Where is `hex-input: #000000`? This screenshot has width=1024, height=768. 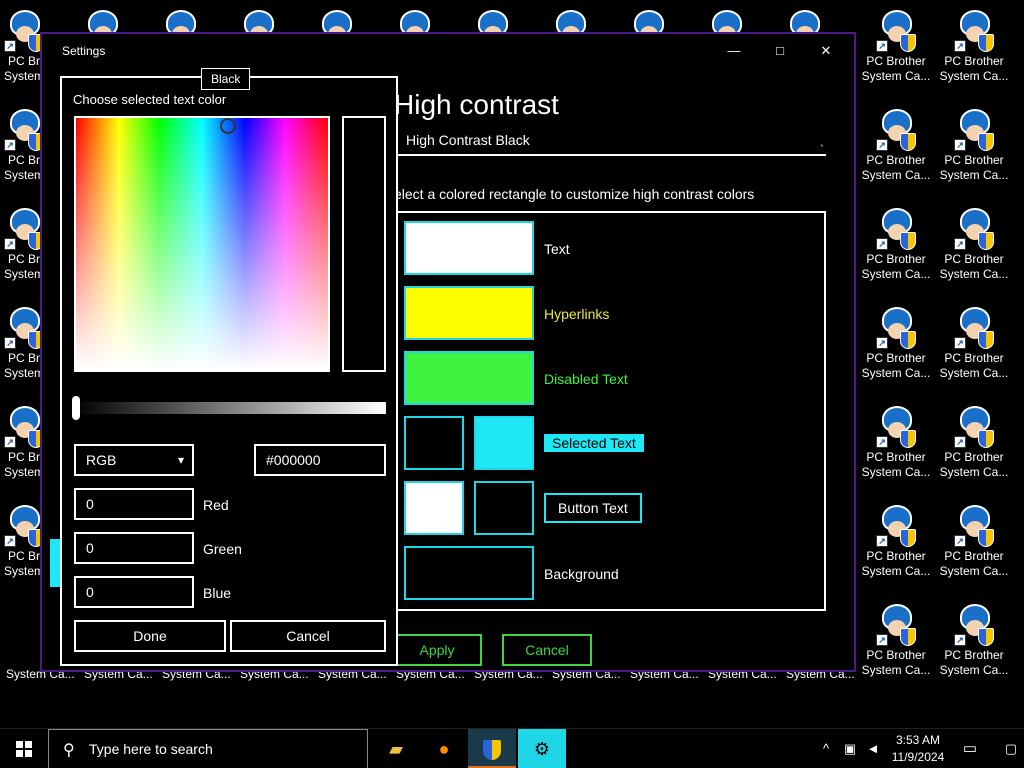 hex-input: #000000 is located at coordinates (320, 460).